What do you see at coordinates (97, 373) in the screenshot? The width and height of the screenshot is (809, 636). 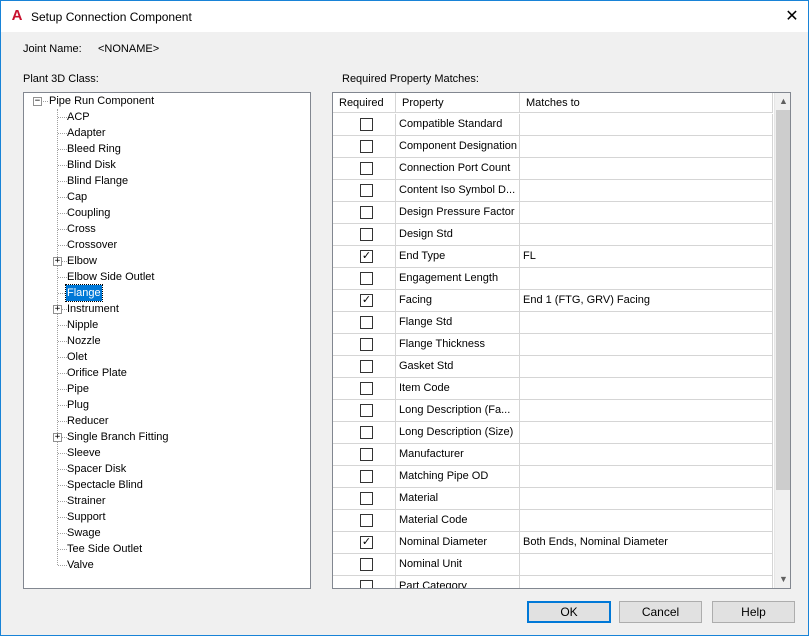 I see `tree-item: Orifice Plate` at bounding box center [97, 373].